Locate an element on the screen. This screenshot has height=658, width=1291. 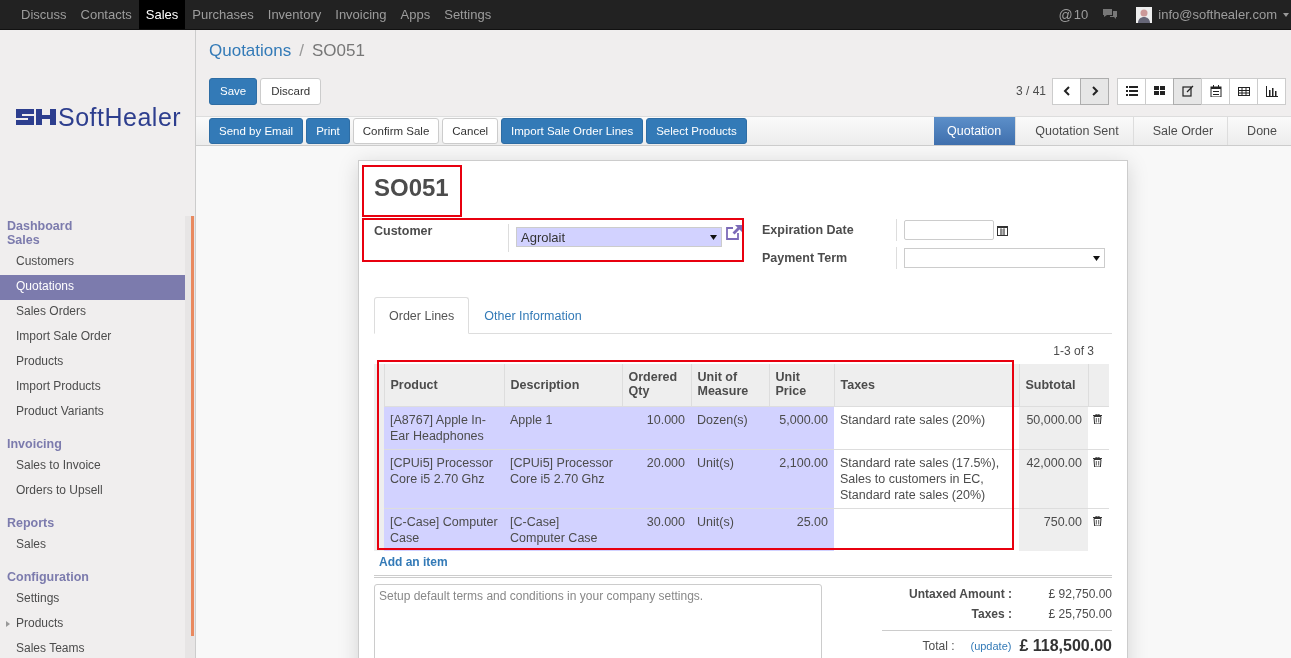
external-link-icon is located at coordinates (734, 232).